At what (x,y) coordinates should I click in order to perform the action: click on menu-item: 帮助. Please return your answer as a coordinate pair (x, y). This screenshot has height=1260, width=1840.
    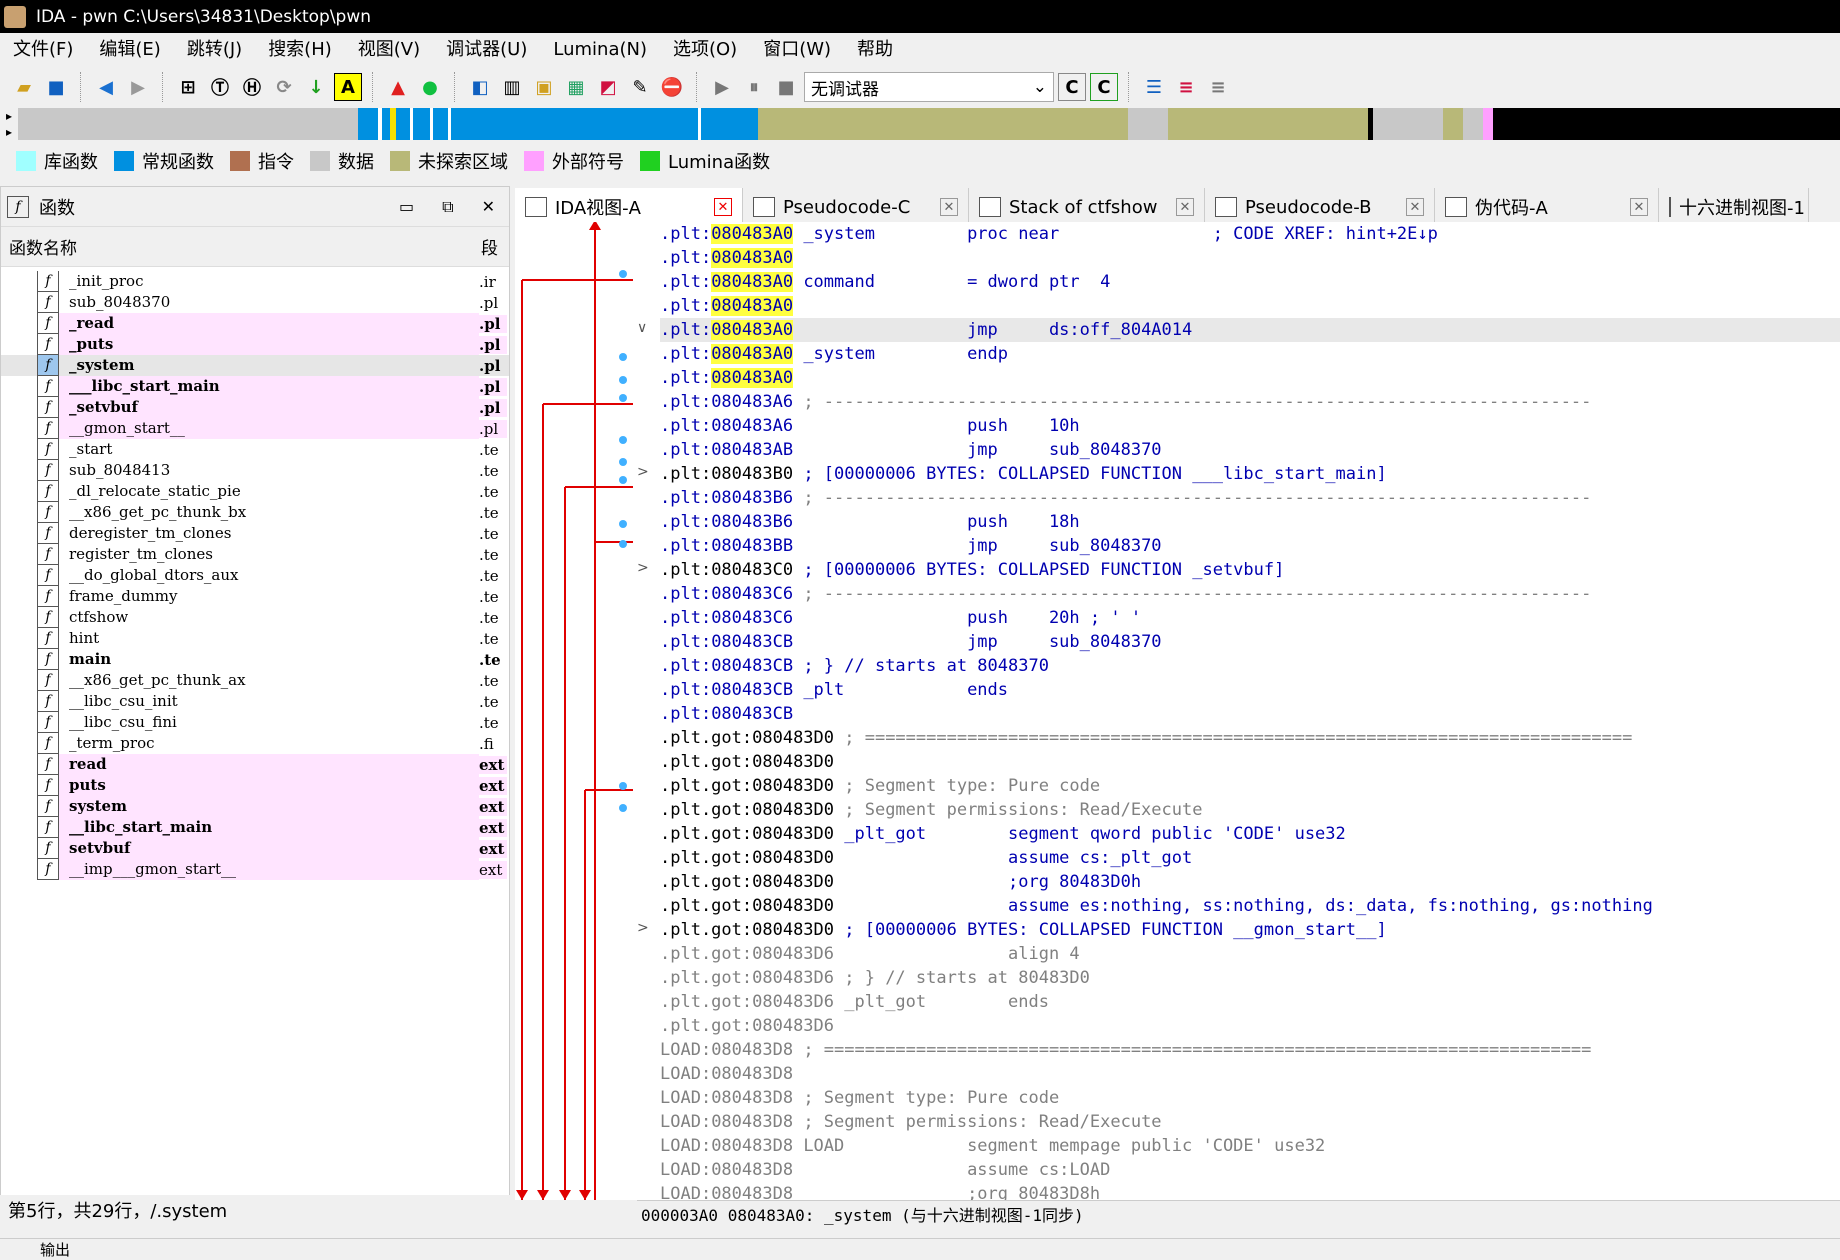
    Looking at the image, I should click on (875, 50).